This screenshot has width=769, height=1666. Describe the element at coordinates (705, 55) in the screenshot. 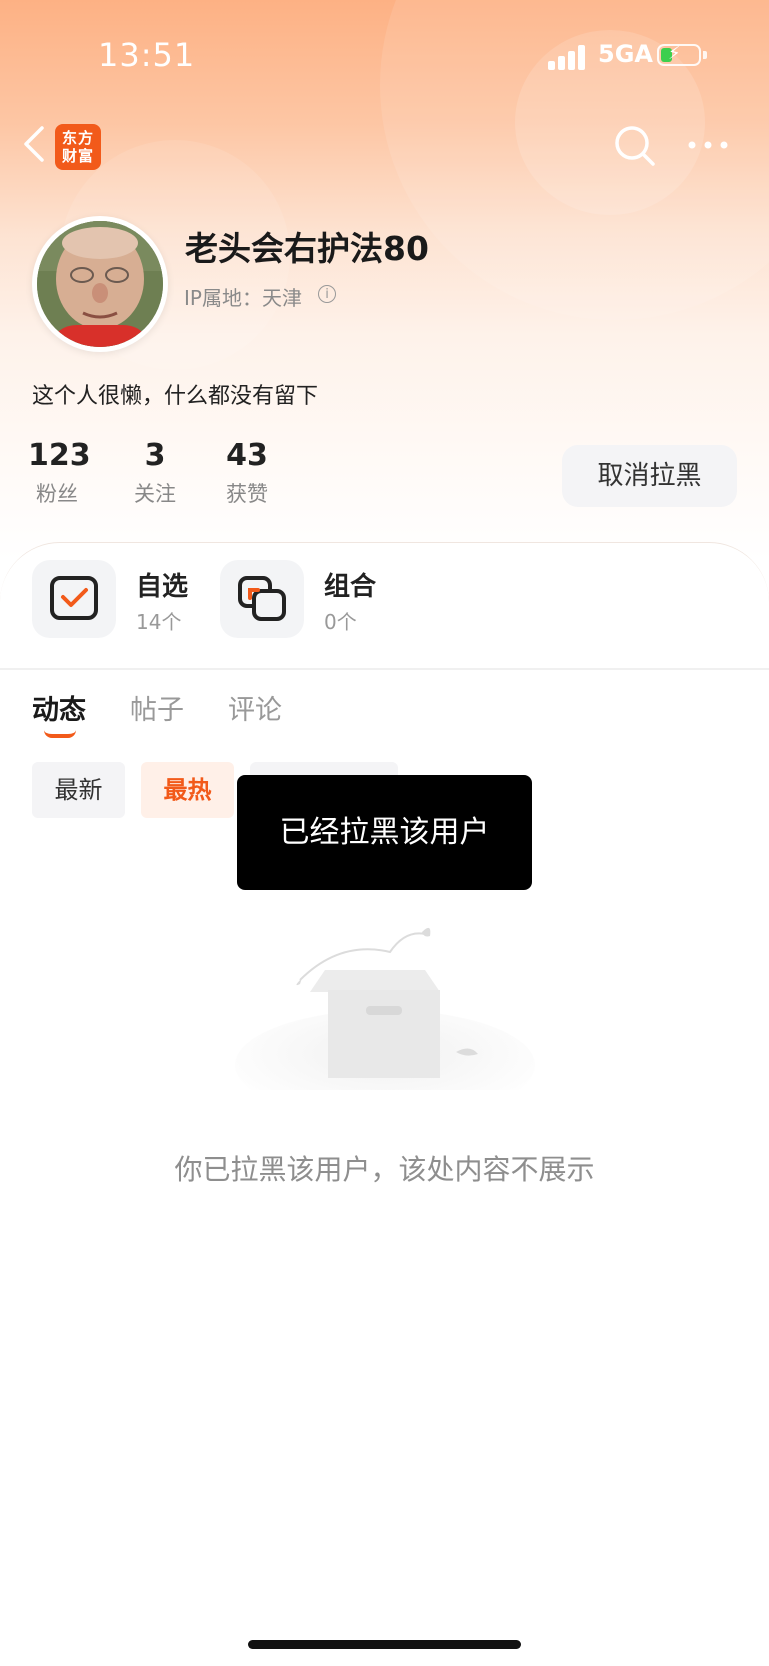

I see `battery-cap` at that location.